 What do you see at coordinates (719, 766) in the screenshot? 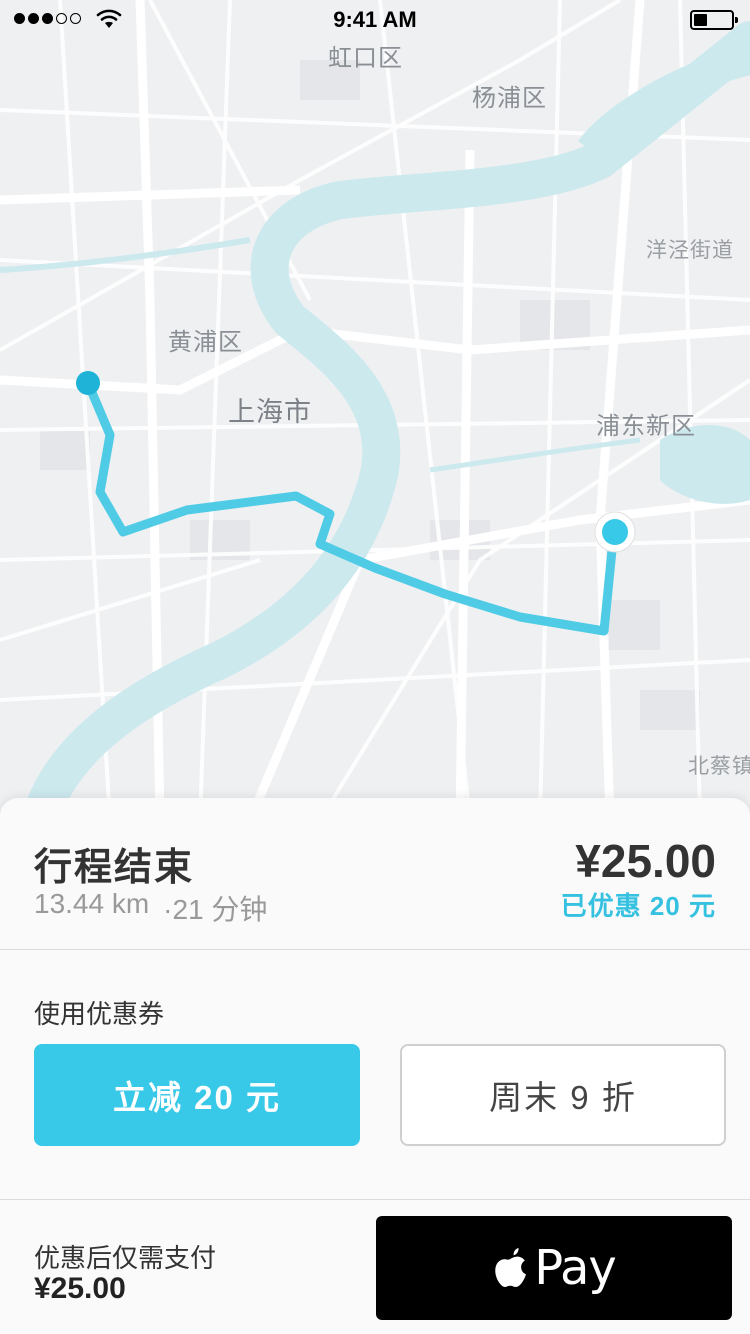
I see `map-label-beicai: 北蔡镇` at bounding box center [719, 766].